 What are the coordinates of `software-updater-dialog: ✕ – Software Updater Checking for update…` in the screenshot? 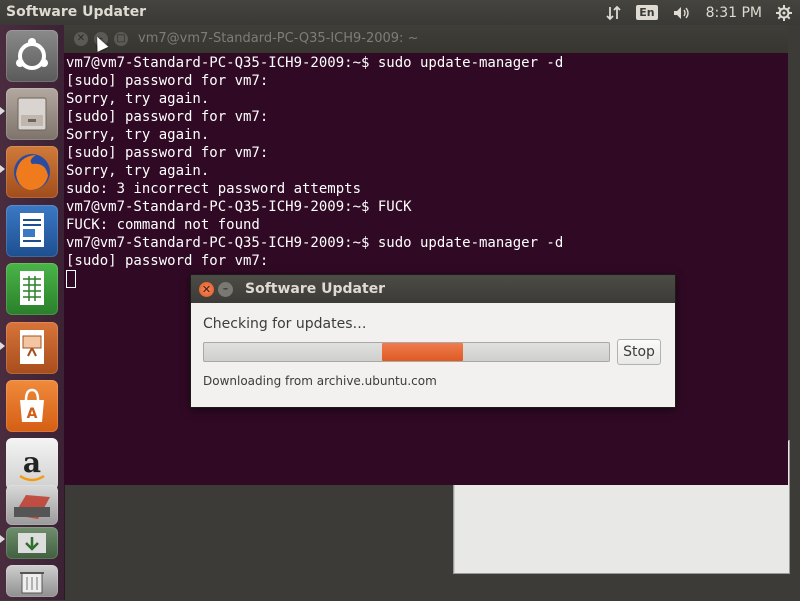 It's located at (433, 341).